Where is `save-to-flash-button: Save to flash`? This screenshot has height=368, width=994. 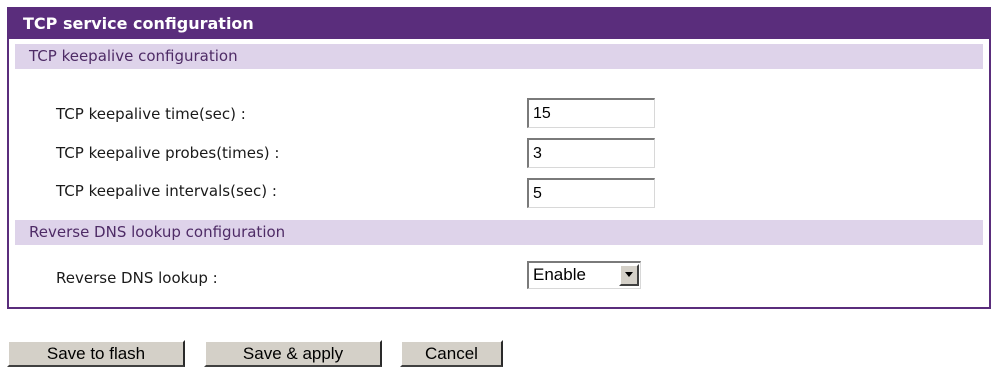
save-to-flash-button: Save to flash is located at coordinates (96, 353).